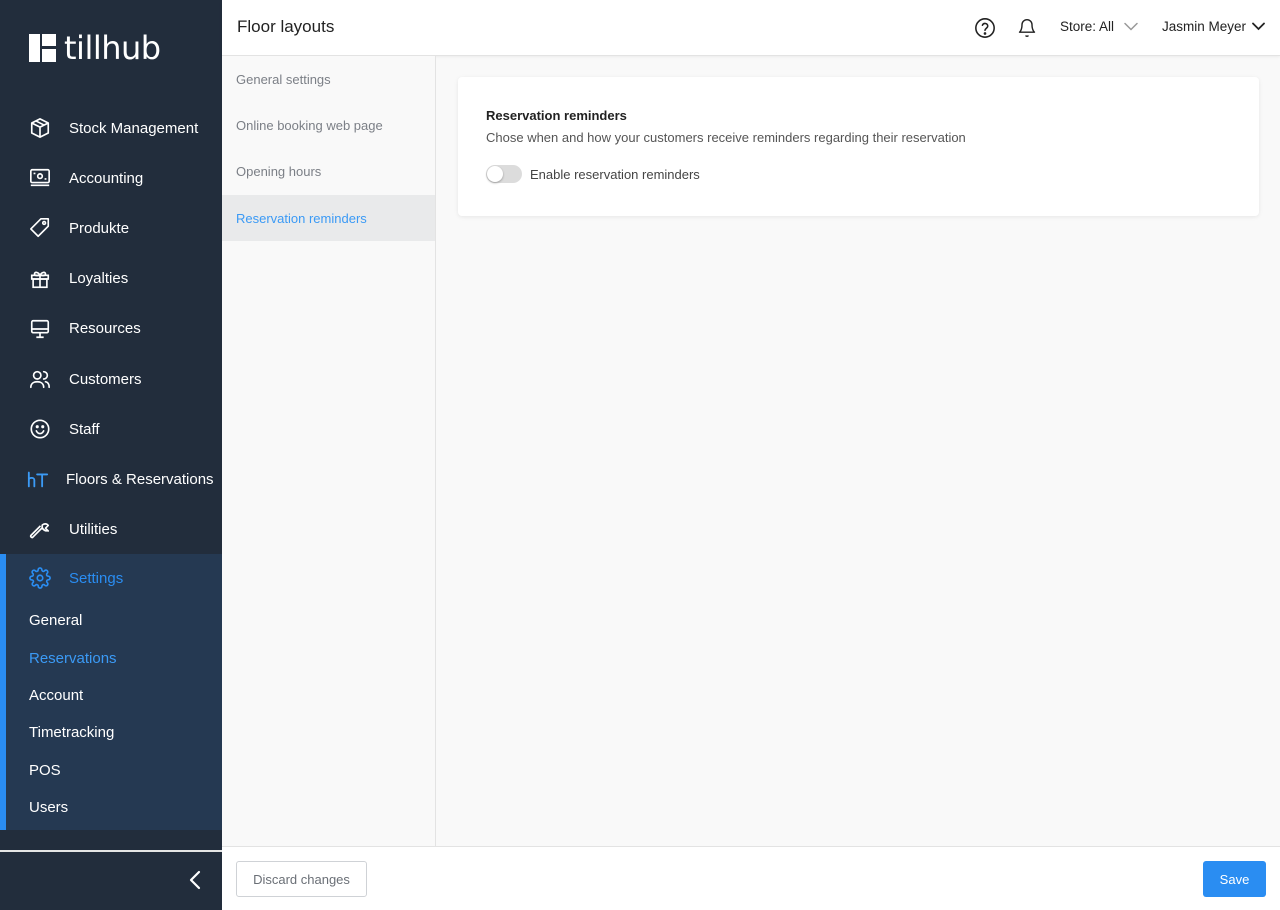 Image resolution: width=1280 pixels, height=910 pixels. Describe the element at coordinates (328, 79) in the screenshot. I see `subnav-general-settings: General settings` at that location.